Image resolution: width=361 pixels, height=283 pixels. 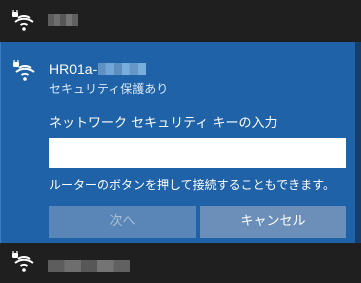 I want to click on network-name: HR01a-, so click(x=73, y=69).